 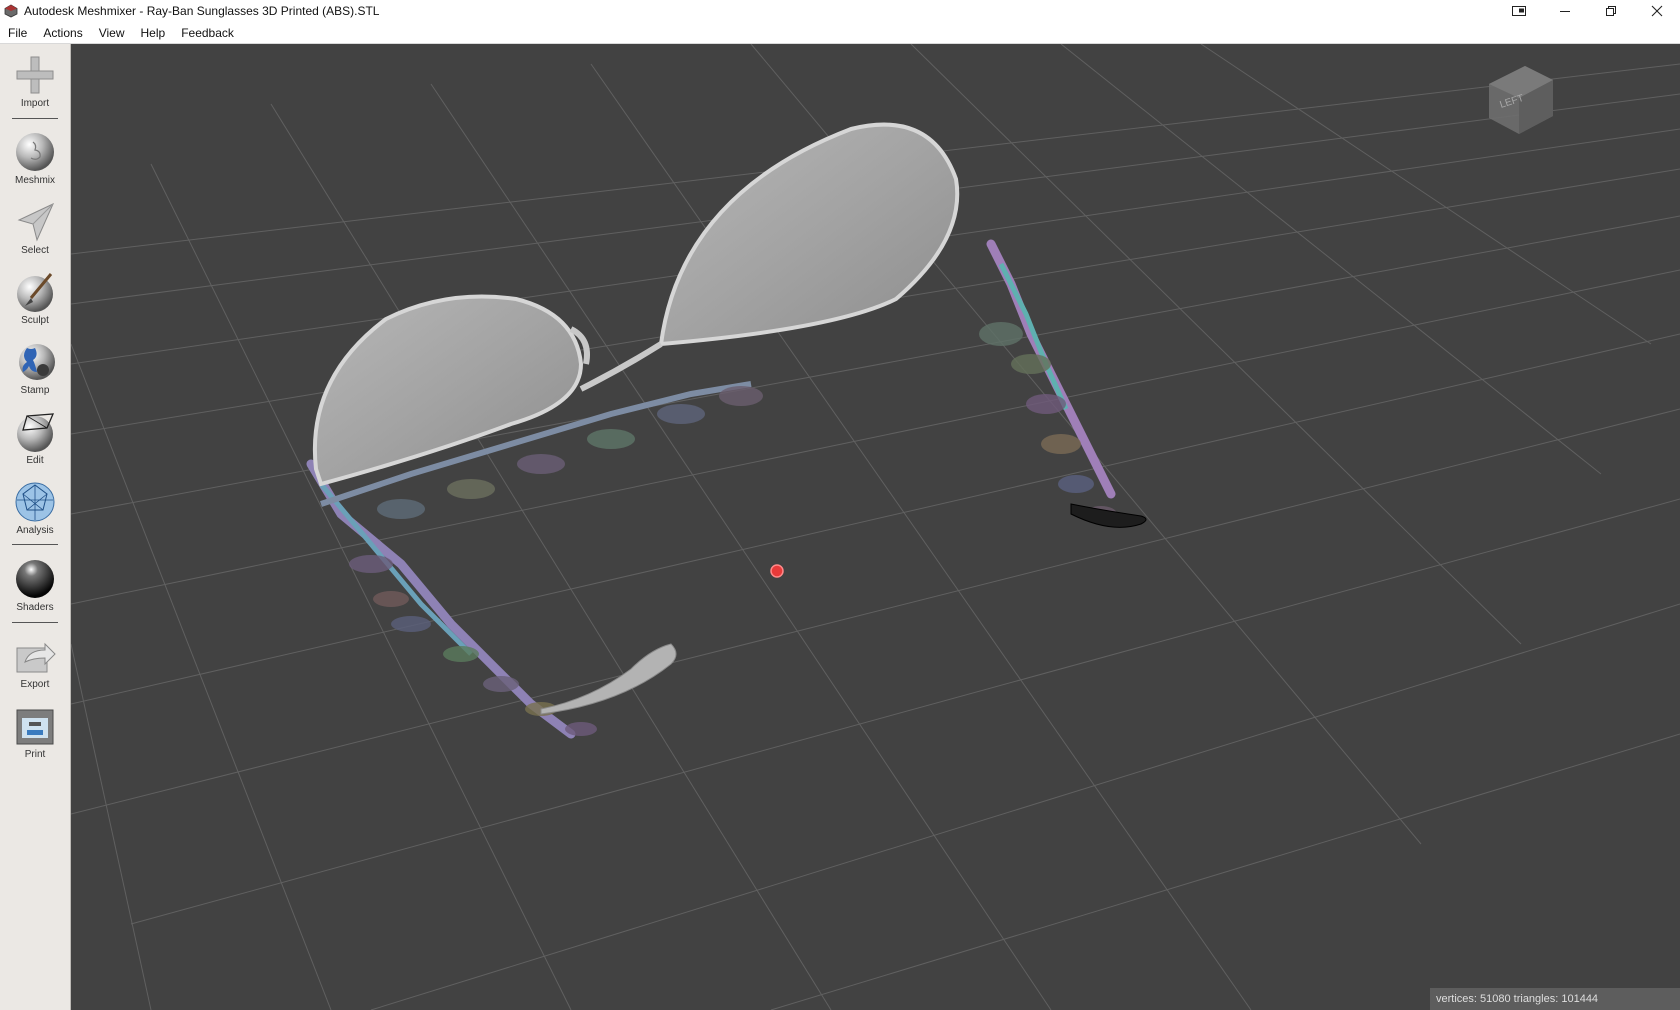 What do you see at coordinates (36, 432) in the screenshot?
I see `edit-sphere-icon` at bounding box center [36, 432].